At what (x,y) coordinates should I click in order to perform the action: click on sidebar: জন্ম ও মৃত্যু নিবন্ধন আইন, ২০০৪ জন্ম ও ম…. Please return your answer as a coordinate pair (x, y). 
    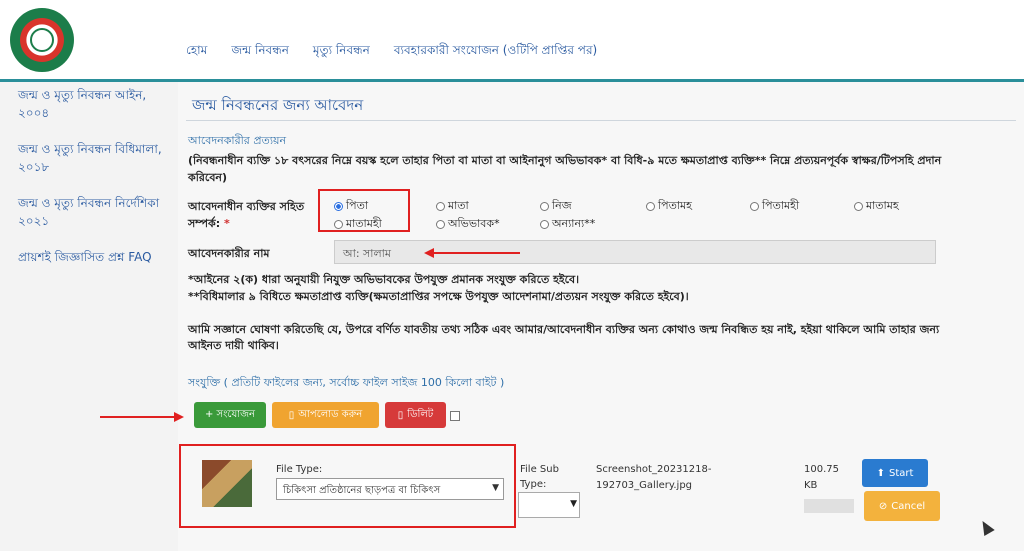
    Looking at the image, I should click on (89, 316).